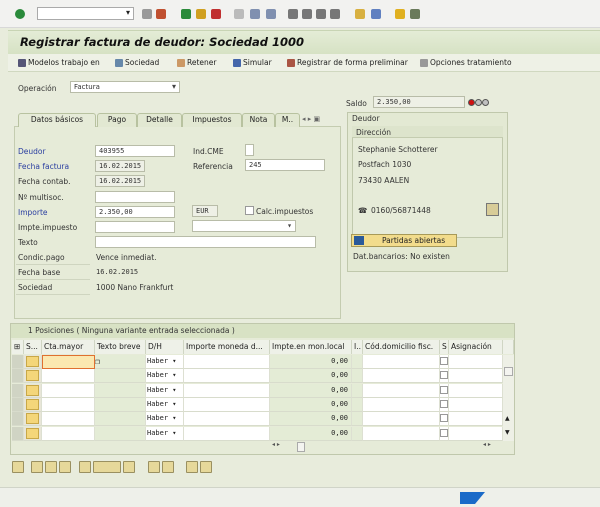 The width and height of the screenshot is (600, 507). Describe the element at coordinates (18, 467) in the screenshot. I see `details-icon` at that location.